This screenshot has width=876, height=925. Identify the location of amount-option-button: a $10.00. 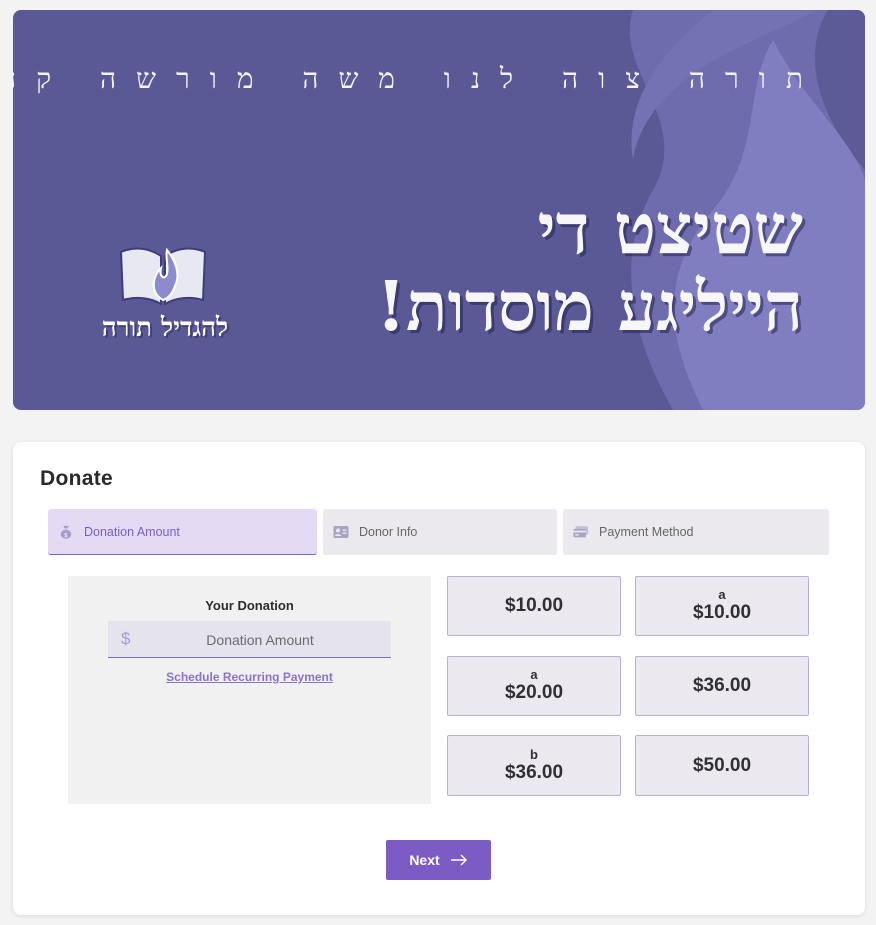
(722, 606).